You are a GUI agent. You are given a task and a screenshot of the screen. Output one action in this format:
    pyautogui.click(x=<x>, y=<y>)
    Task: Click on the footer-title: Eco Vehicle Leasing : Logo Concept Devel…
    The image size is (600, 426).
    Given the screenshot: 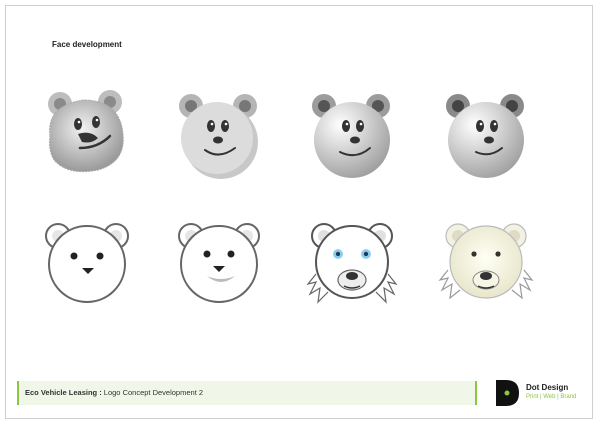 What is the action you would take?
    pyautogui.click(x=114, y=392)
    